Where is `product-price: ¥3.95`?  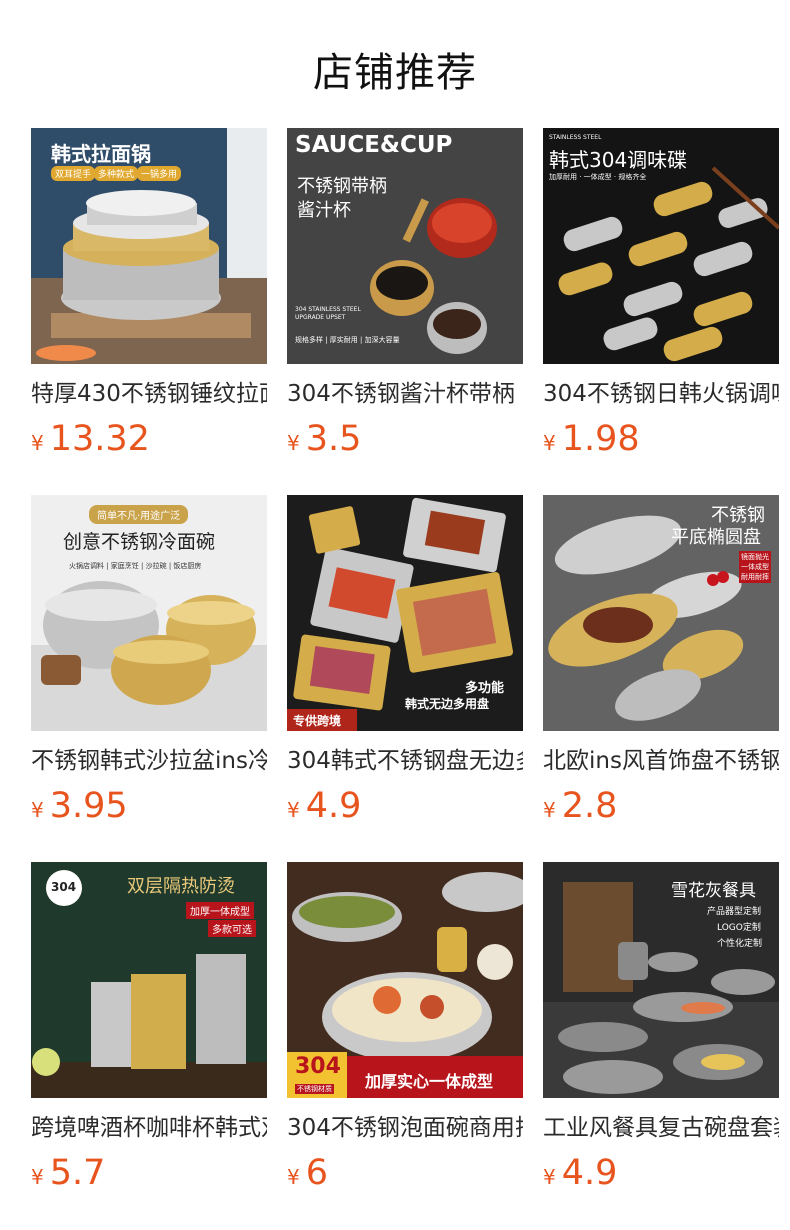 product-price: ¥3.95 is located at coordinates (149, 806).